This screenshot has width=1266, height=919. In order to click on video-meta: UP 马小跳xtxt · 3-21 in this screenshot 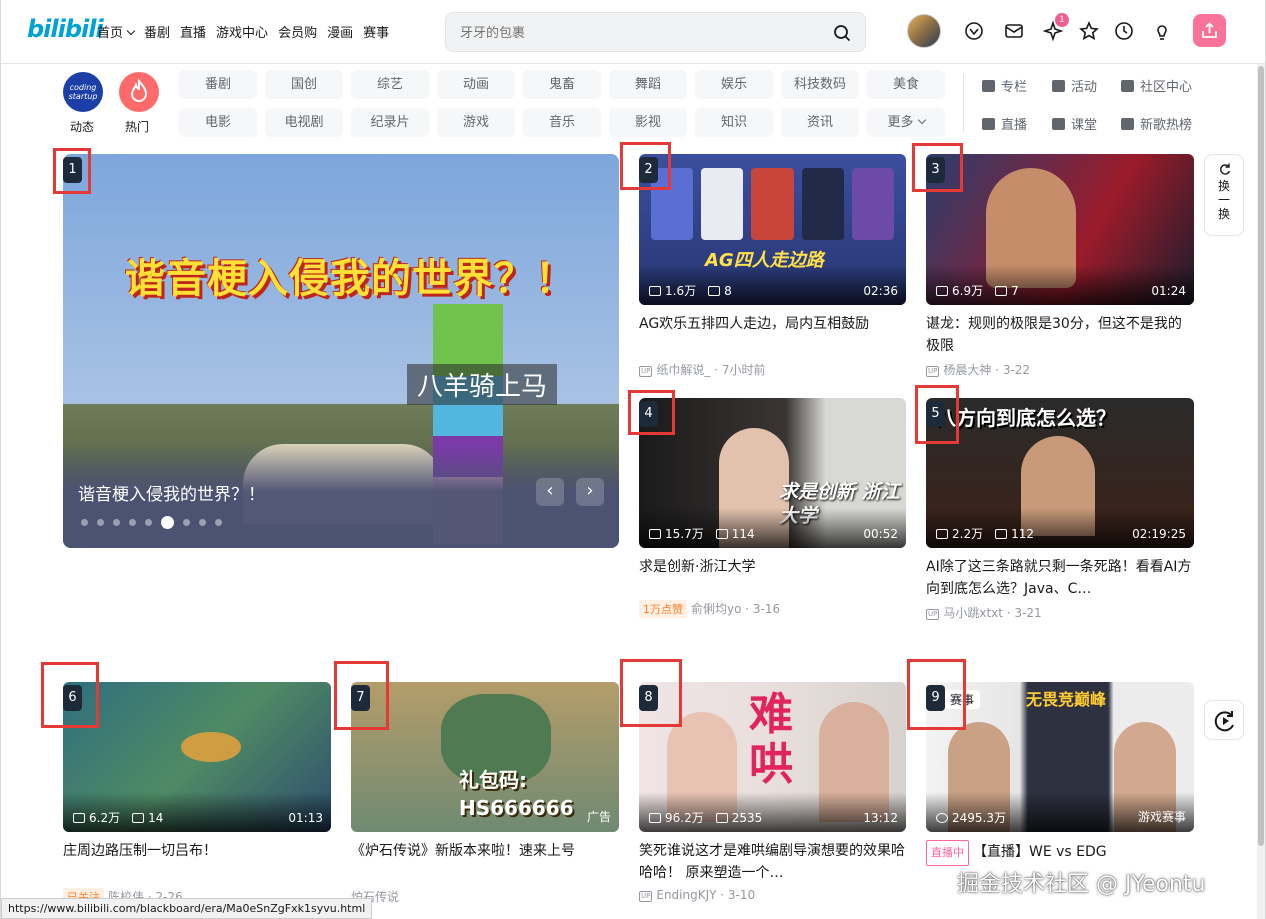, I will do `click(1060, 612)`.